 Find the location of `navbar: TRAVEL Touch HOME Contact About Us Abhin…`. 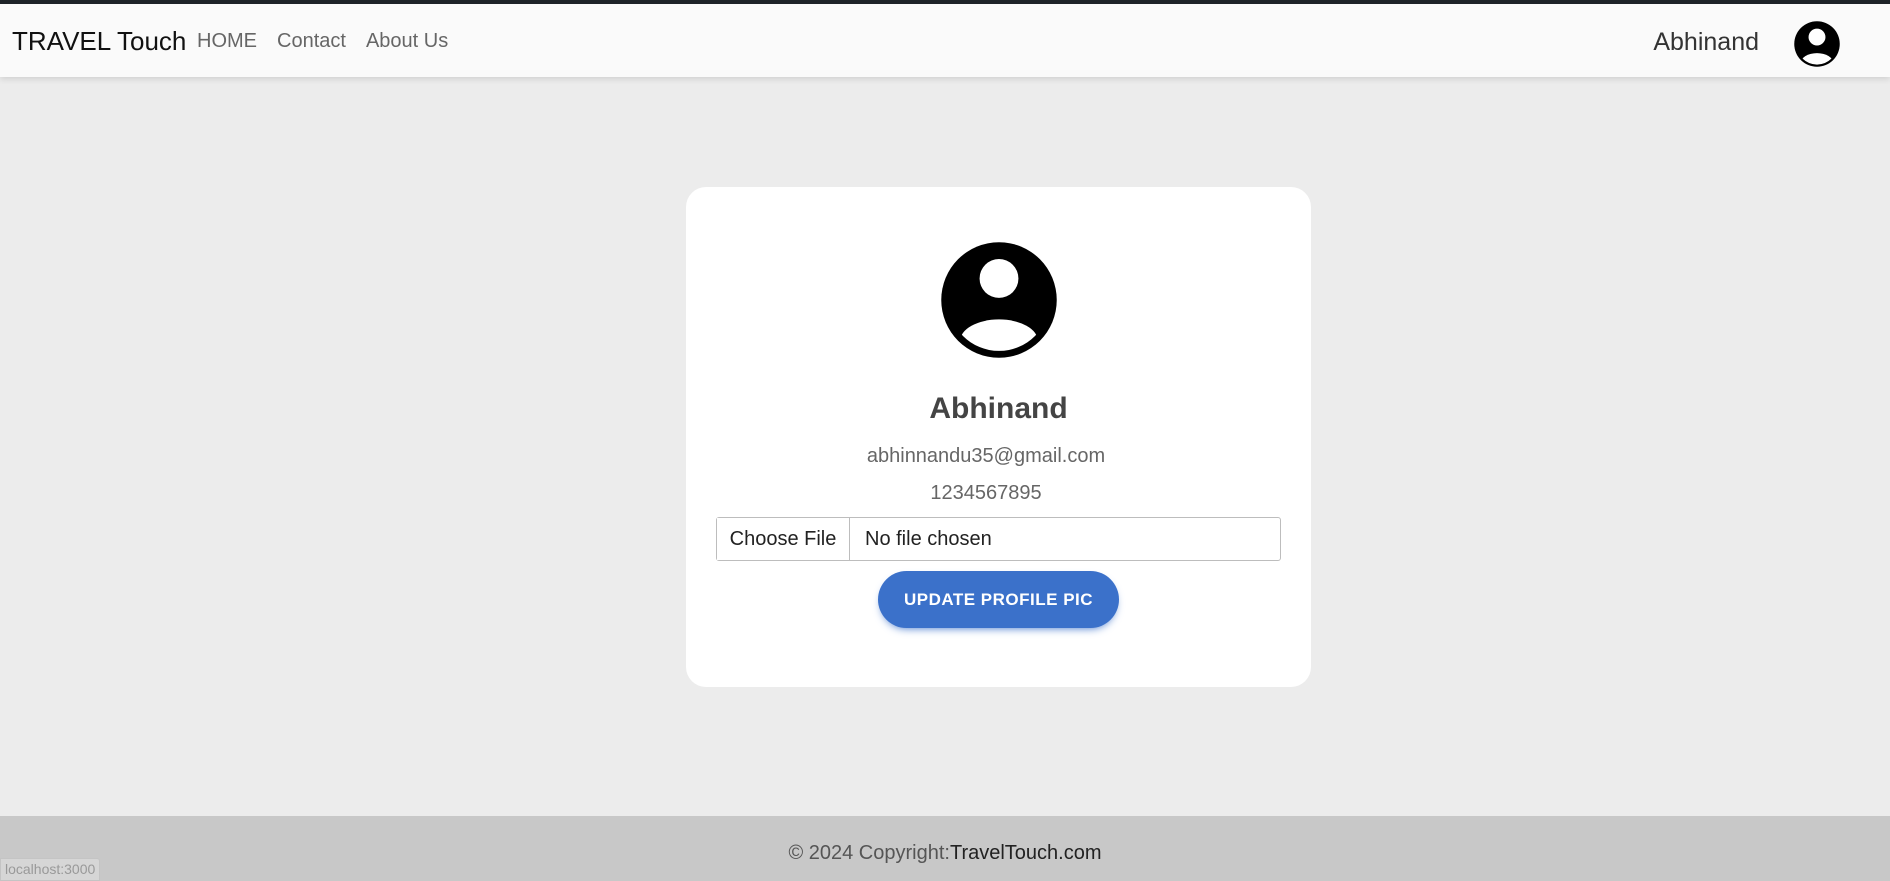

navbar: TRAVEL Touch HOME Contact About Us Abhin… is located at coordinates (945, 40).